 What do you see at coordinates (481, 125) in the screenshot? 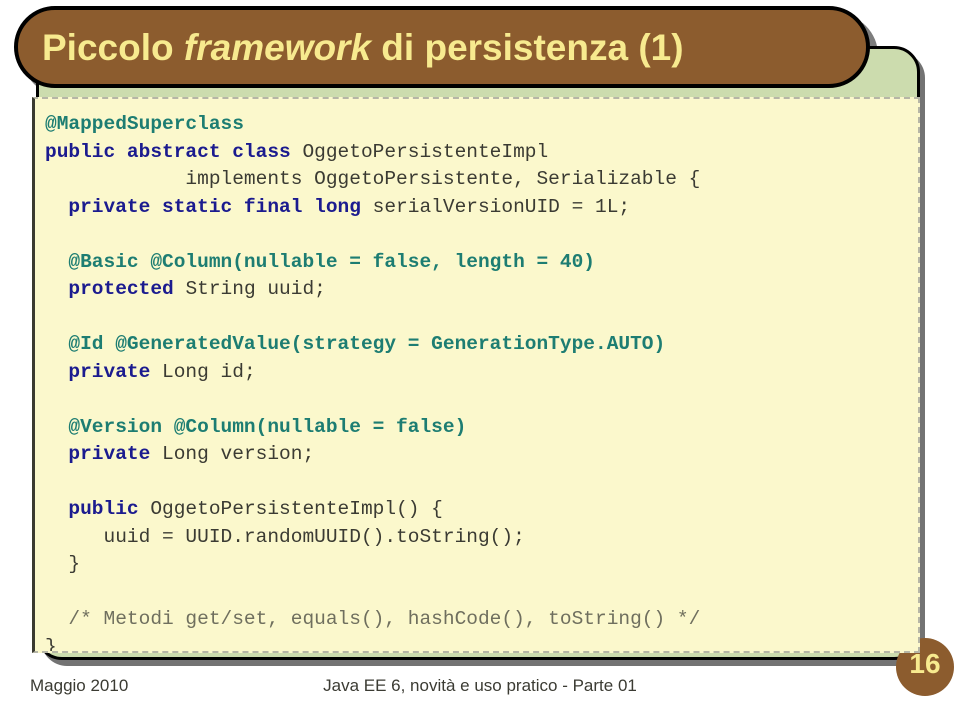
I see `code-line: @MappedSuperclass` at bounding box center [481, 125].